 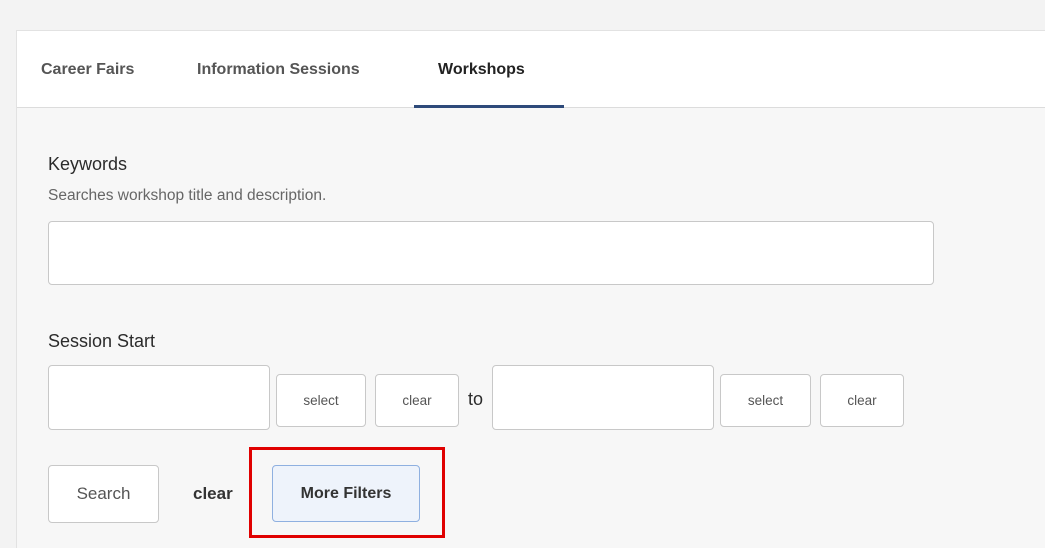 I want to click on tab-information-sessions: Information Sessions, so click(x=278, y=69).